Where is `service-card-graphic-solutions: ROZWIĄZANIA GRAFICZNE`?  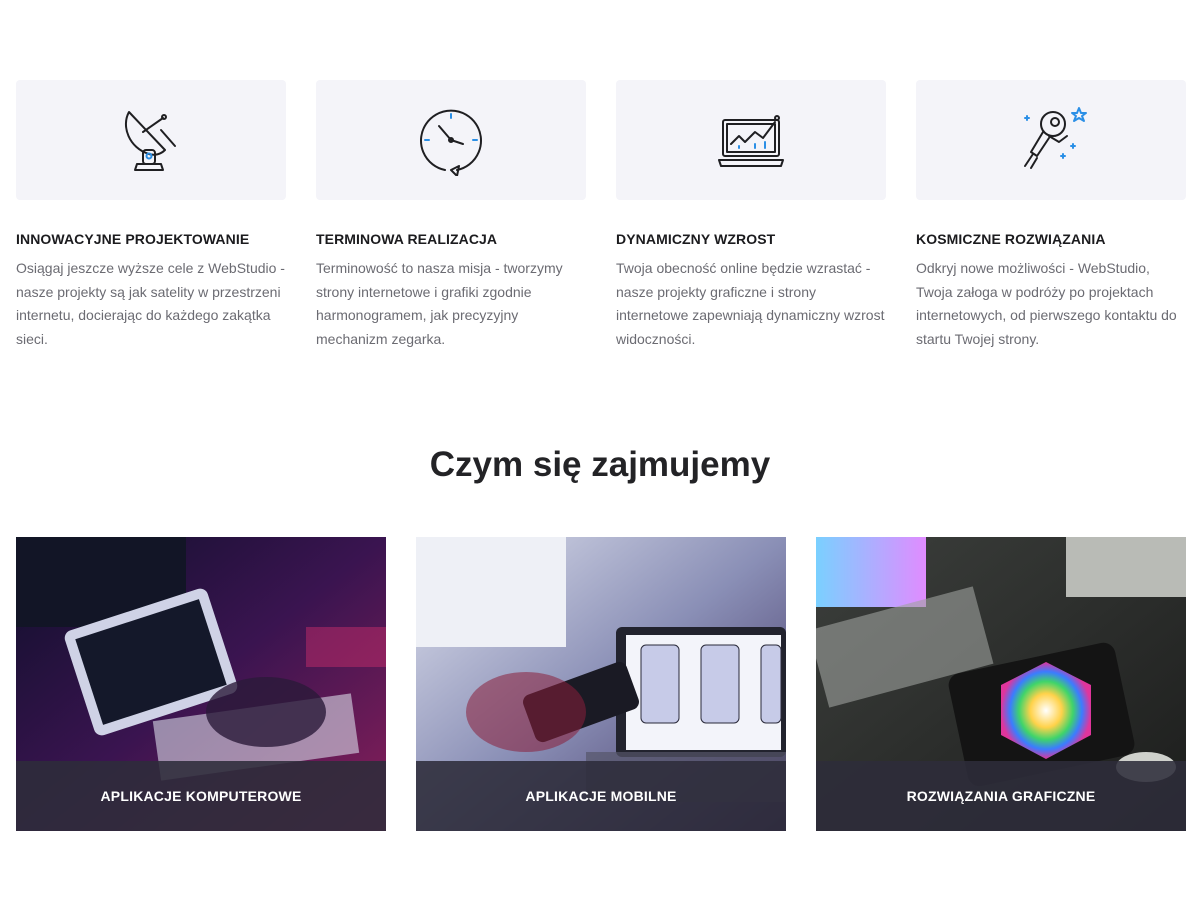 service-card-graphic-solutions: ROZWIĄZANIA GRAFICZNE is located at coordinates (1001, 684).